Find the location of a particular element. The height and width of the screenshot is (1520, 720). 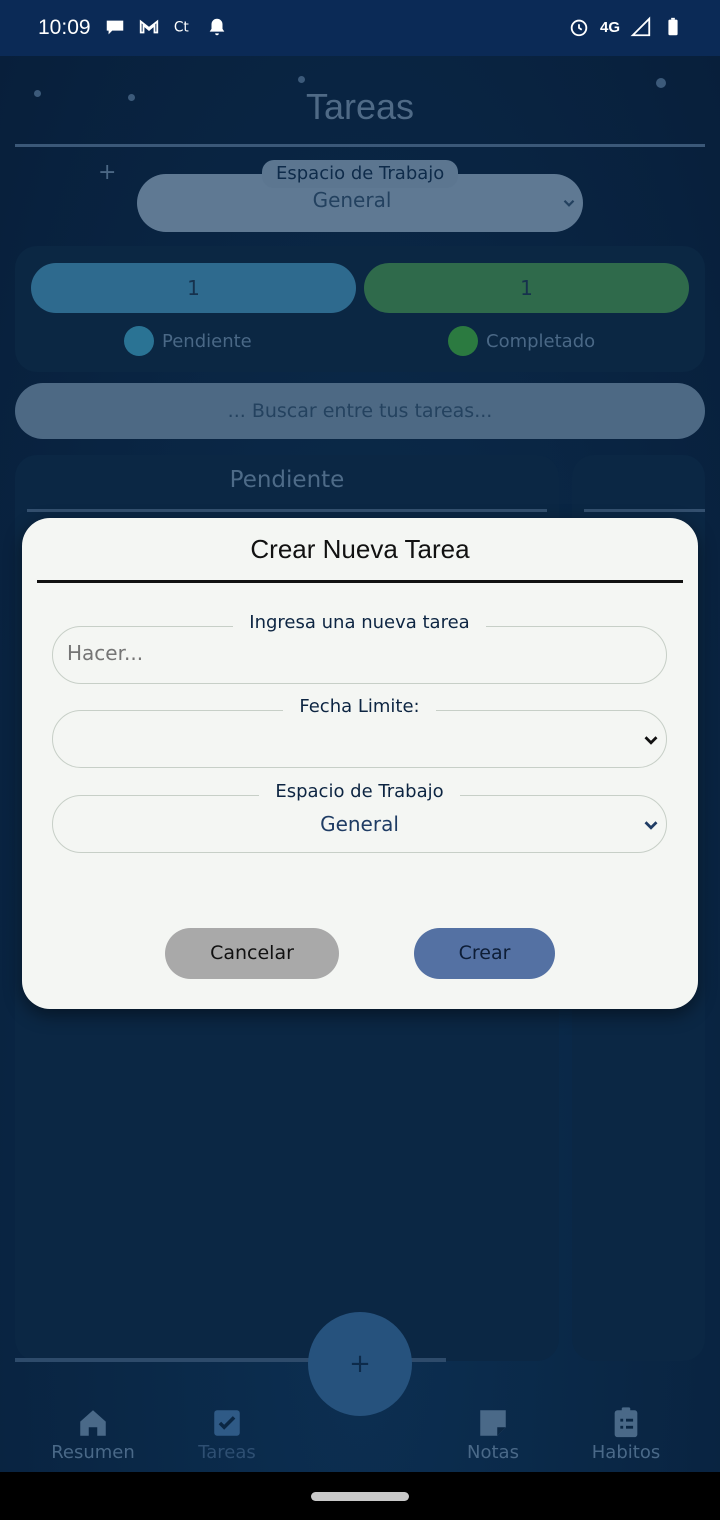

cancel-button: Cancelar is located at coordinates (252, 953).